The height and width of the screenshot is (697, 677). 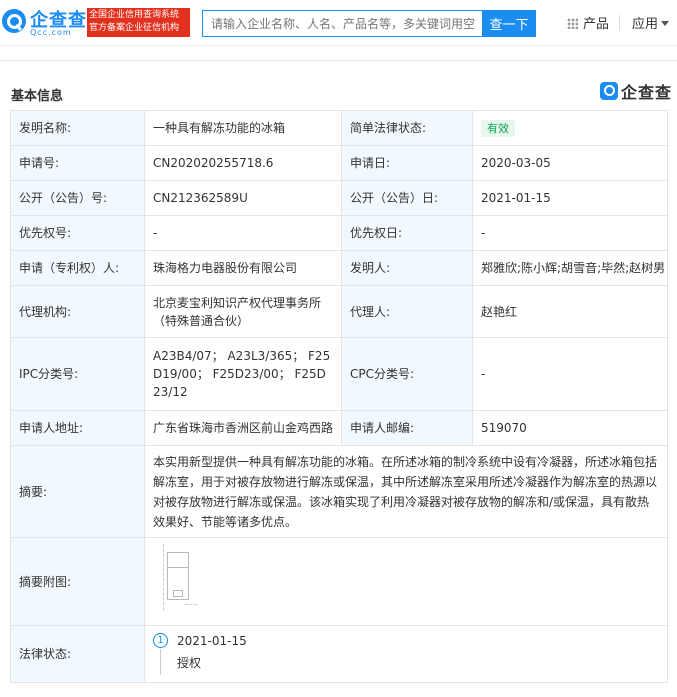 I want to click on postcode-label: 申请人邮编:, so click(x=407, y=428).